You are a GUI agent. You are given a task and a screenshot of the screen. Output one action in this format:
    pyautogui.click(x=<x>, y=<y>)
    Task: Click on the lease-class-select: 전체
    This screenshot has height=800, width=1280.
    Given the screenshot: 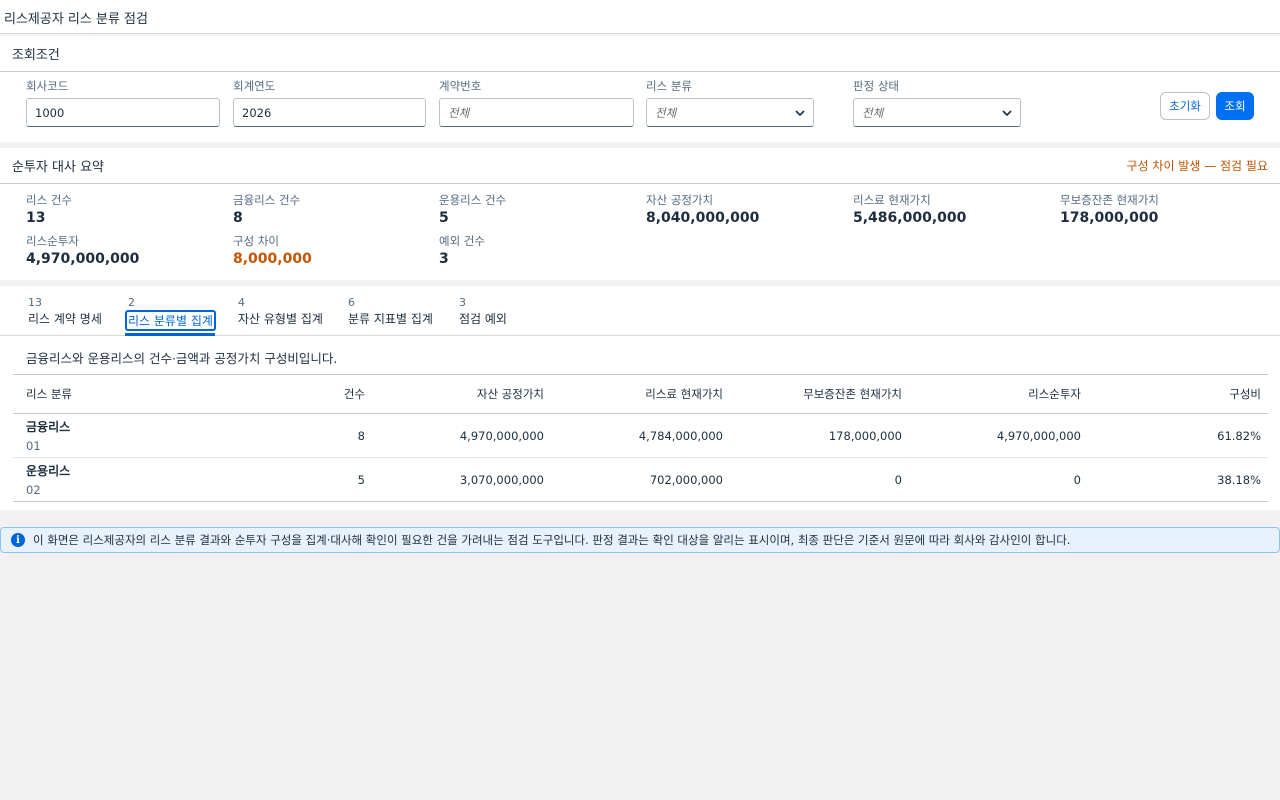 What is the action you would take?
    pyautogui.click(x=730, y=112)
    